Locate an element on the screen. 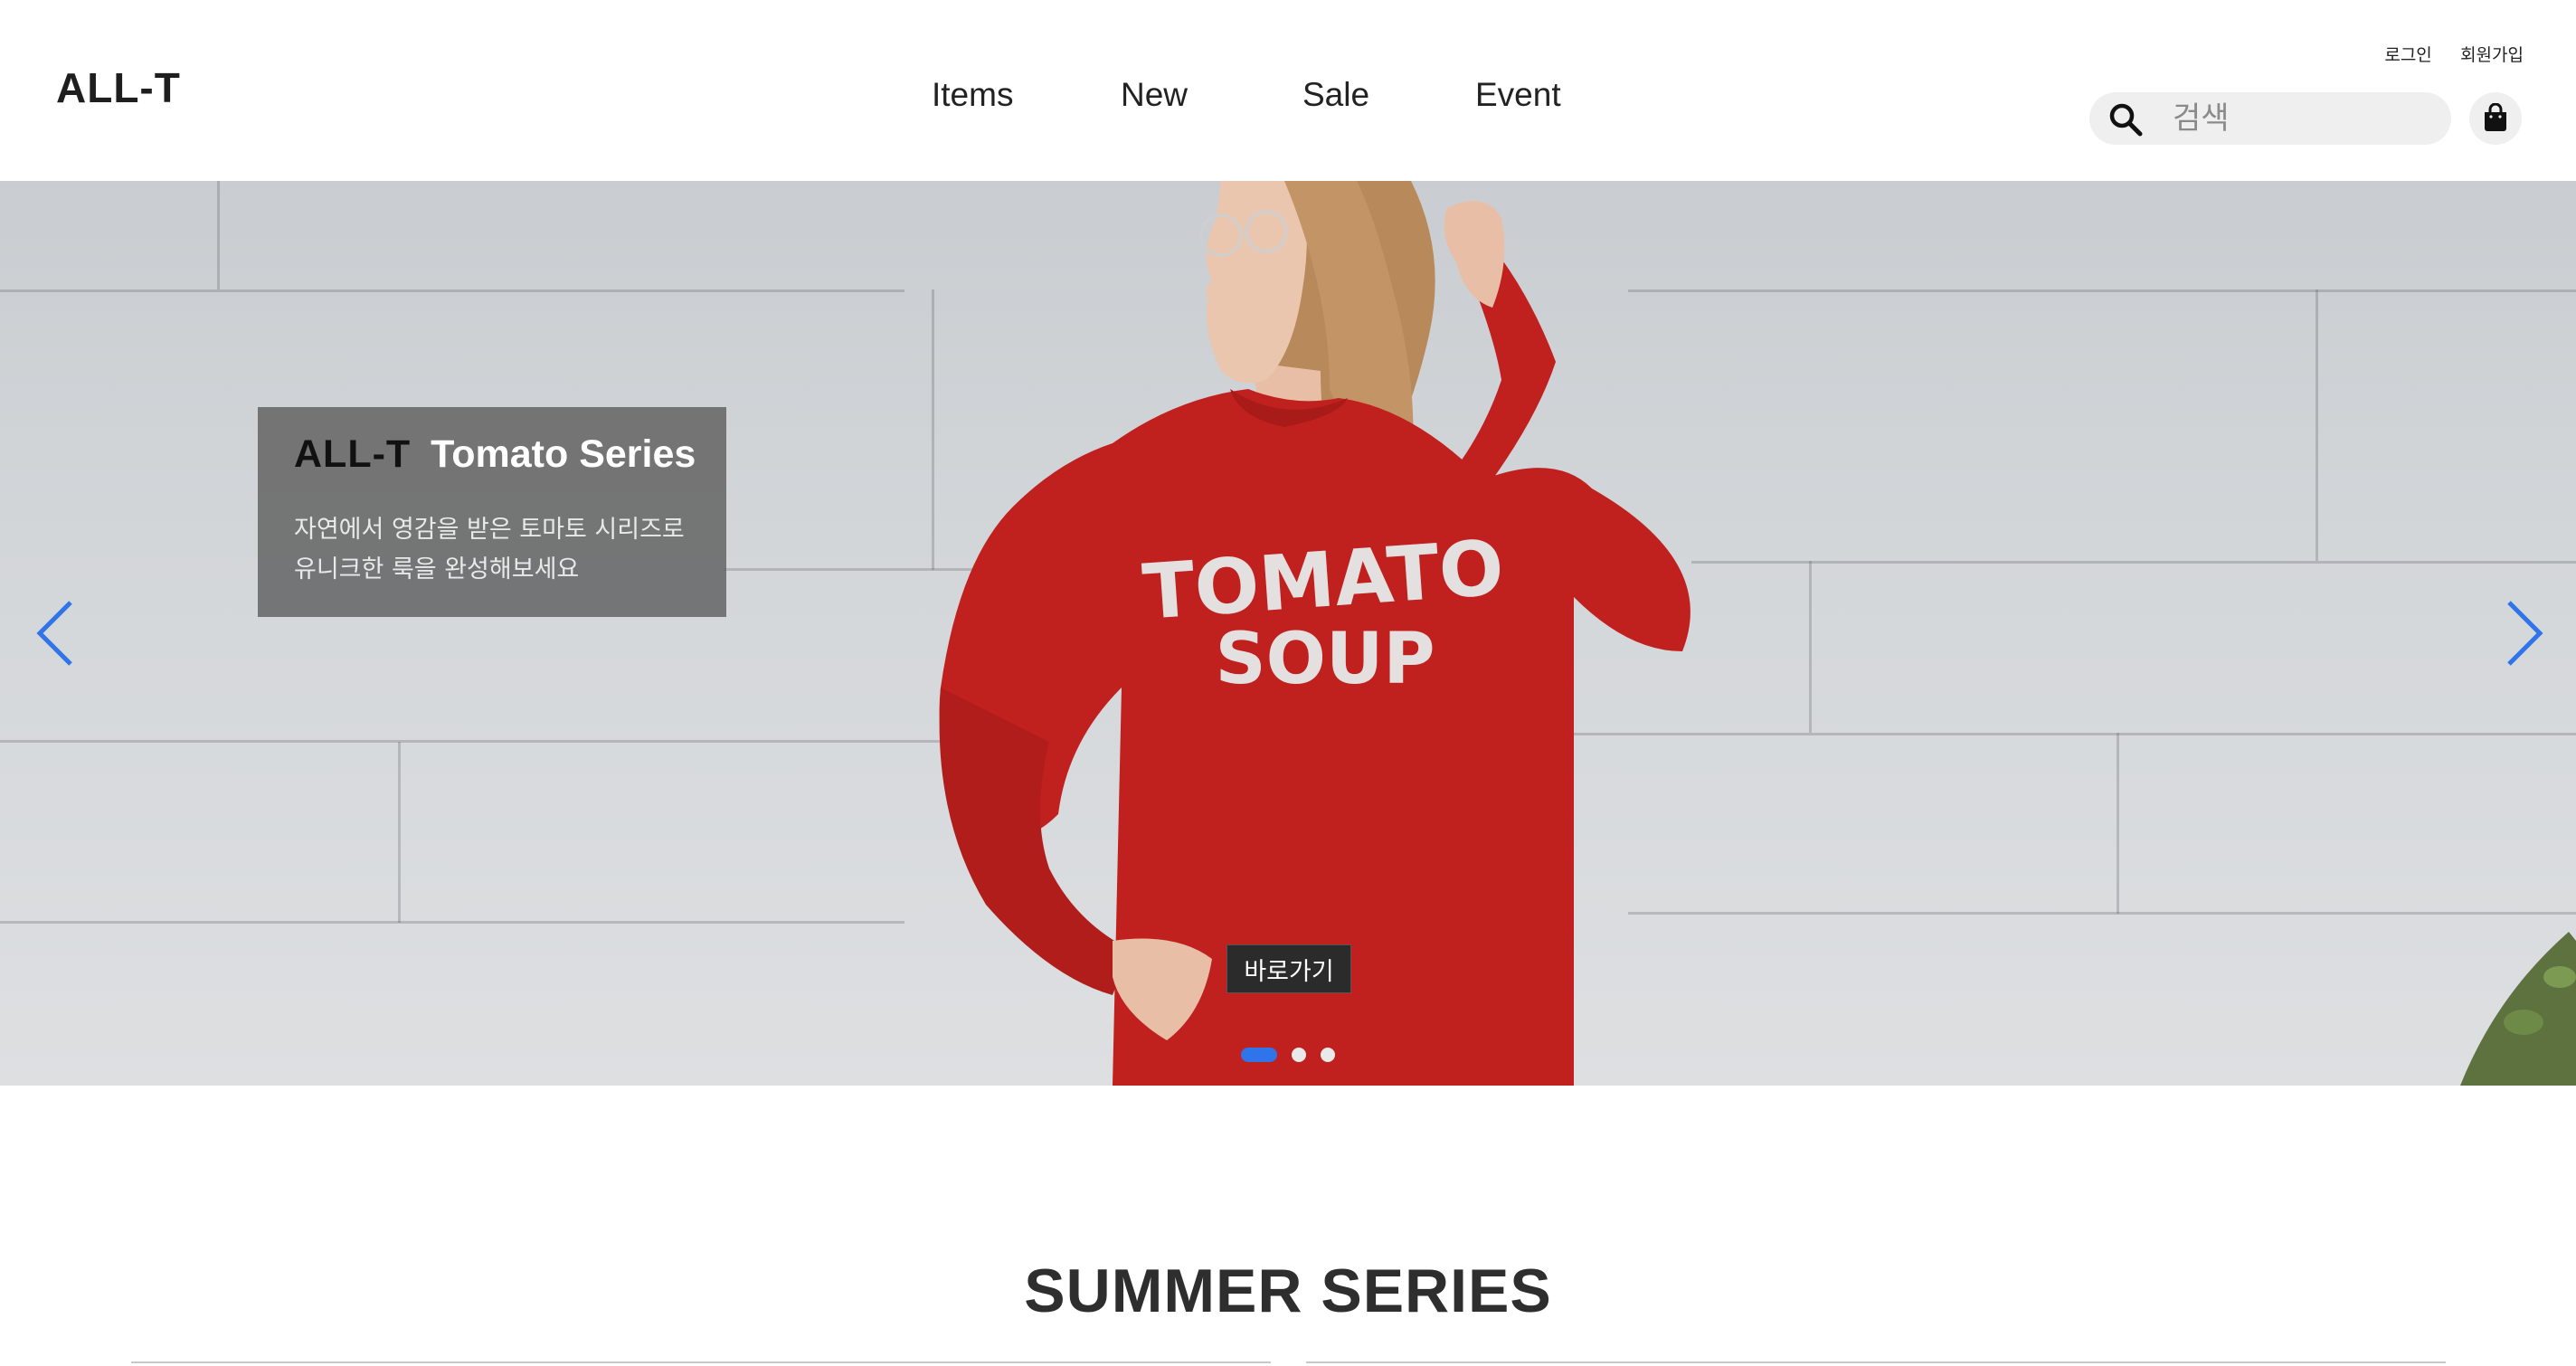 The height and width of the screenshot is (1366, 2576). chevron-left-icon is located at coordinates (56, 633).